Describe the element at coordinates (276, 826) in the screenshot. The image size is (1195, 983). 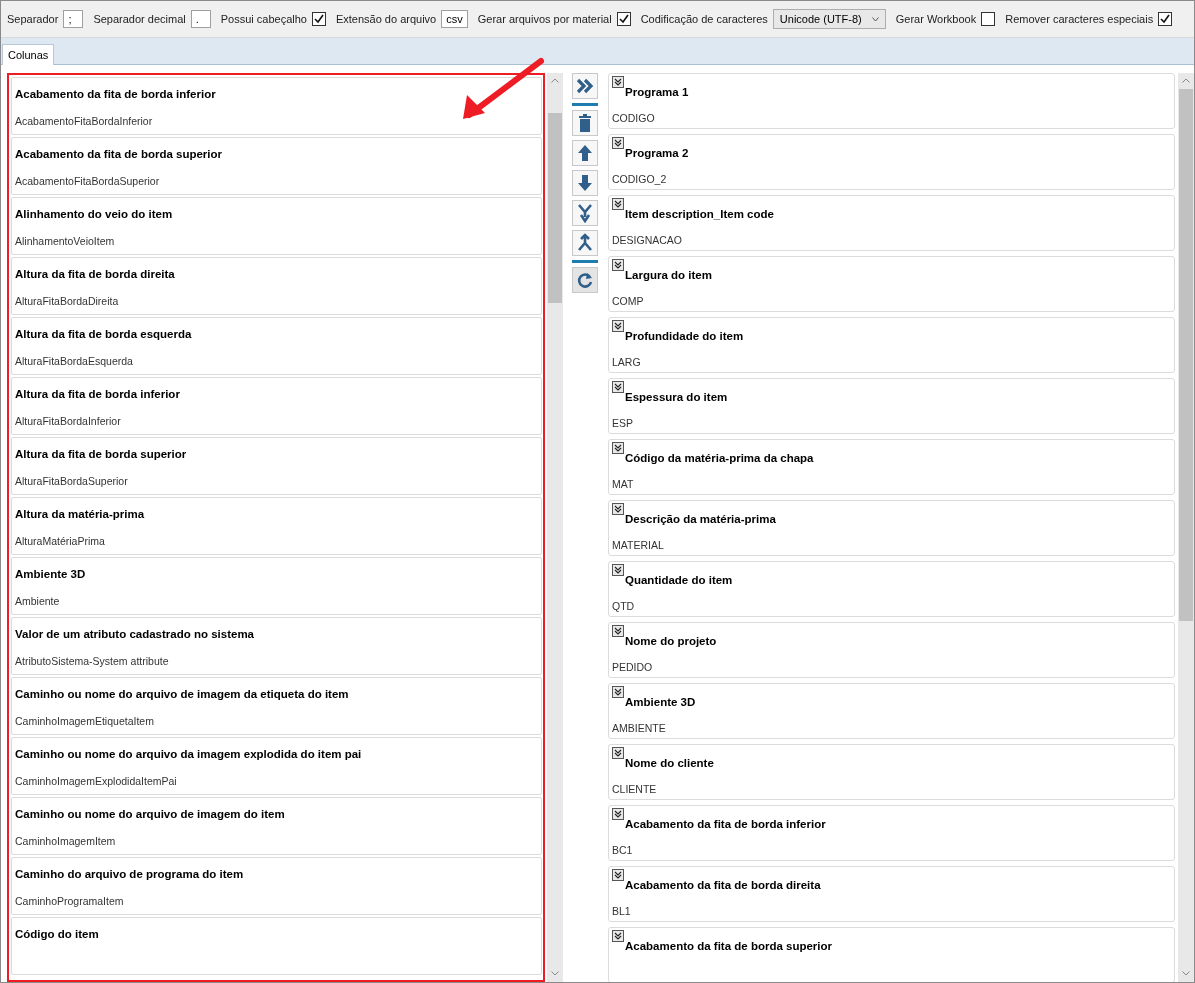
I see `column-item: Caminho ou nome do arquivo de imagem do item CaminhoImagemItem` at that location.